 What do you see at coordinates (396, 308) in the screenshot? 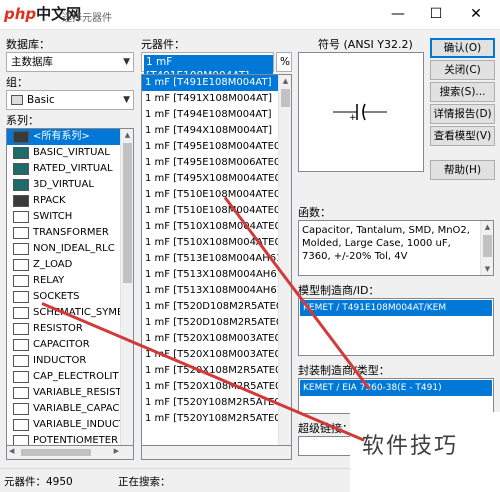
I see `model-mfr-item: KEMET / T491E108M004AT/KEM` at bounding box center [396, 308].